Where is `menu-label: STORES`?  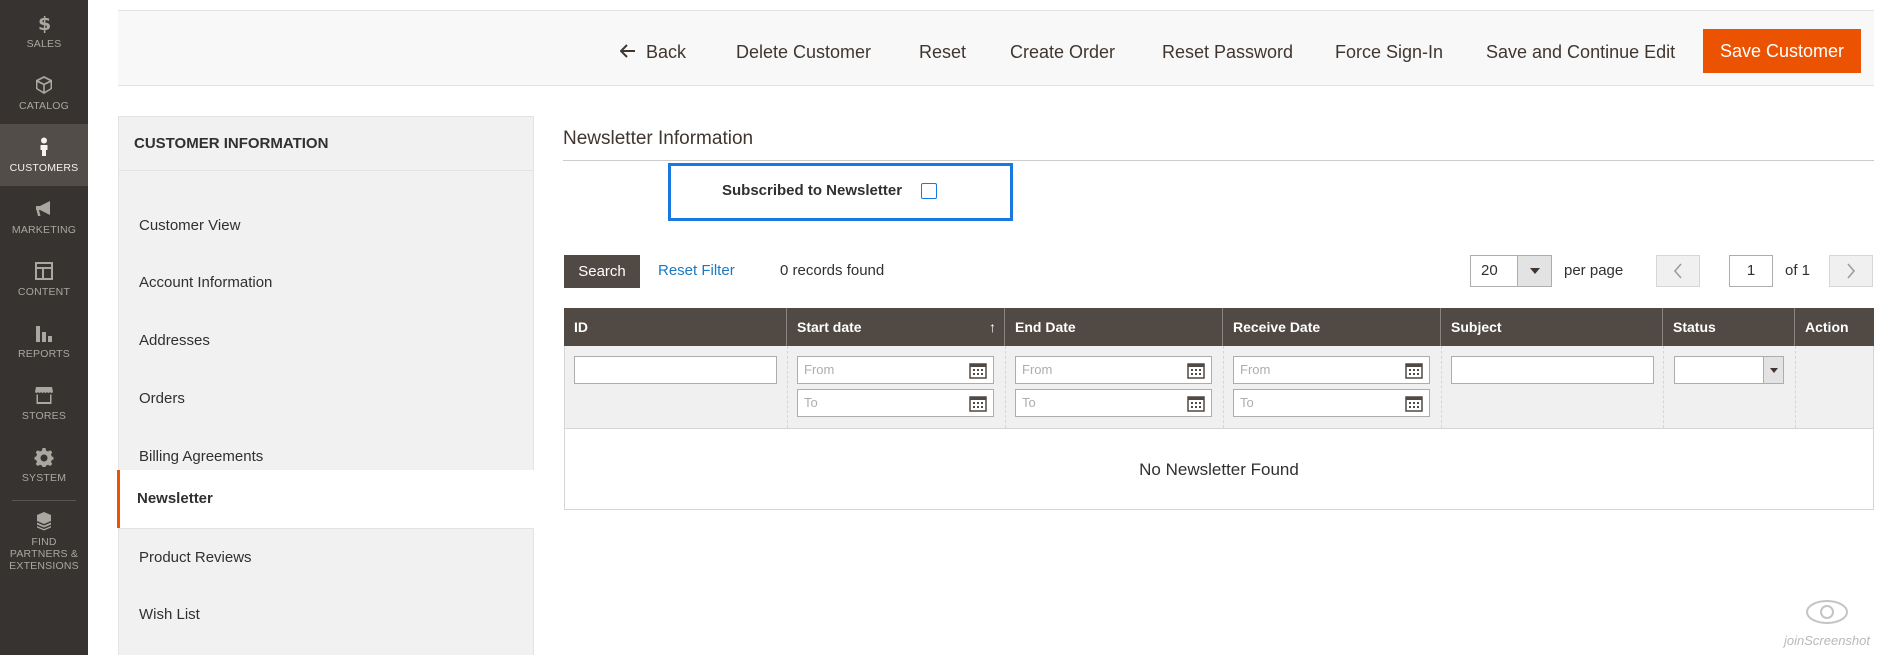 menu-label: STORES is located at coordinates (44, 416).